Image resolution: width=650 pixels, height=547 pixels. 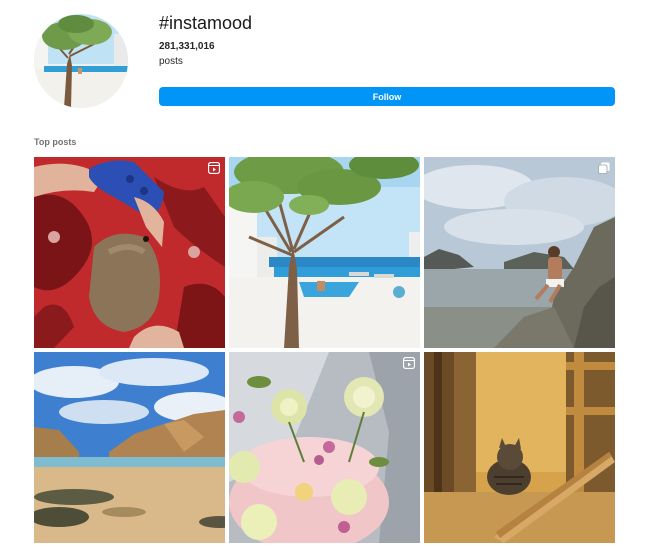 I want to click on post-image-sandy-beach, so click(x=129, y=447).